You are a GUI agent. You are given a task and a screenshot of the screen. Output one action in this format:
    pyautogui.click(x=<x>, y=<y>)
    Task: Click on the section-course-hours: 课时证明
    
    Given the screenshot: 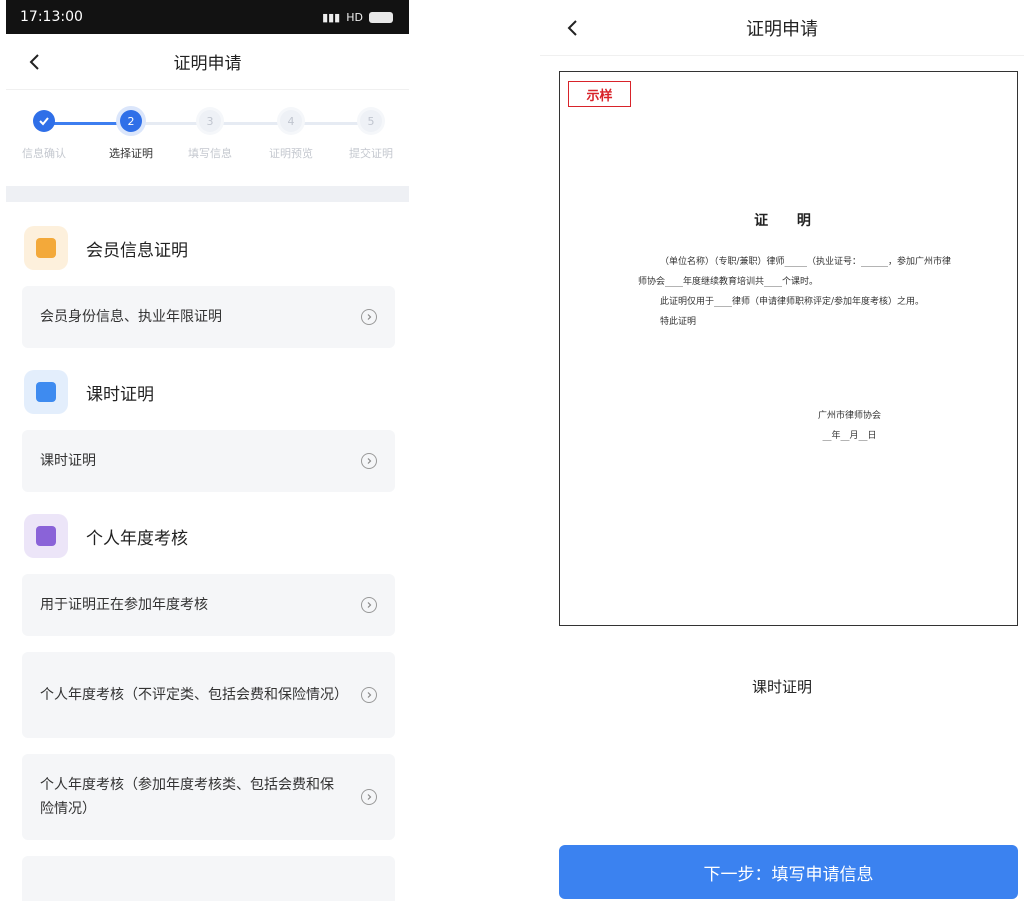 What is the action you would take?
    pyautogui.click(x=207, y=397)
    